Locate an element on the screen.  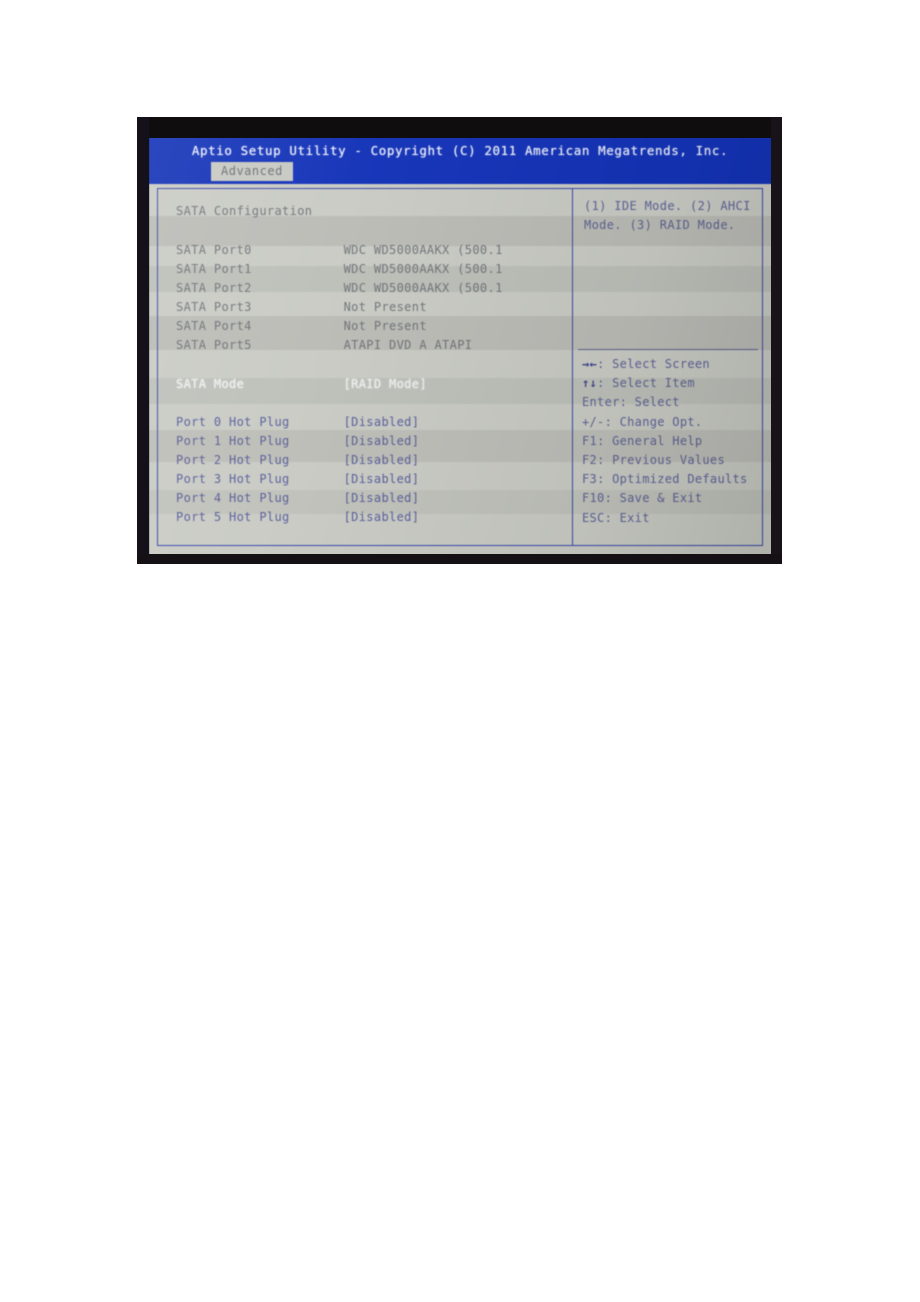
key-legend-select-item-text: : Select Item is located at coordinates (646, 383).